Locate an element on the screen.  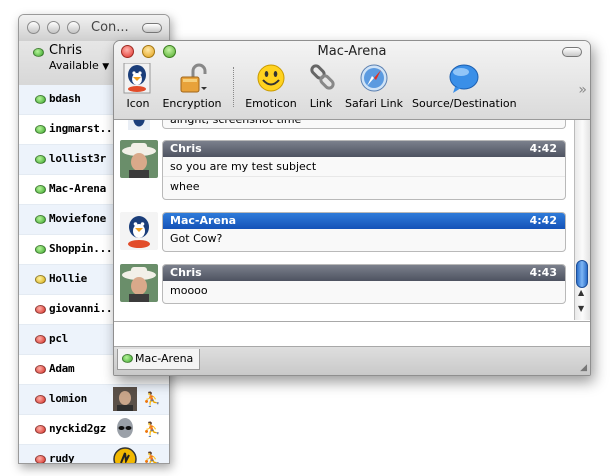
message-bubble: alright, screenshot time is located at coordinates (364, 124).